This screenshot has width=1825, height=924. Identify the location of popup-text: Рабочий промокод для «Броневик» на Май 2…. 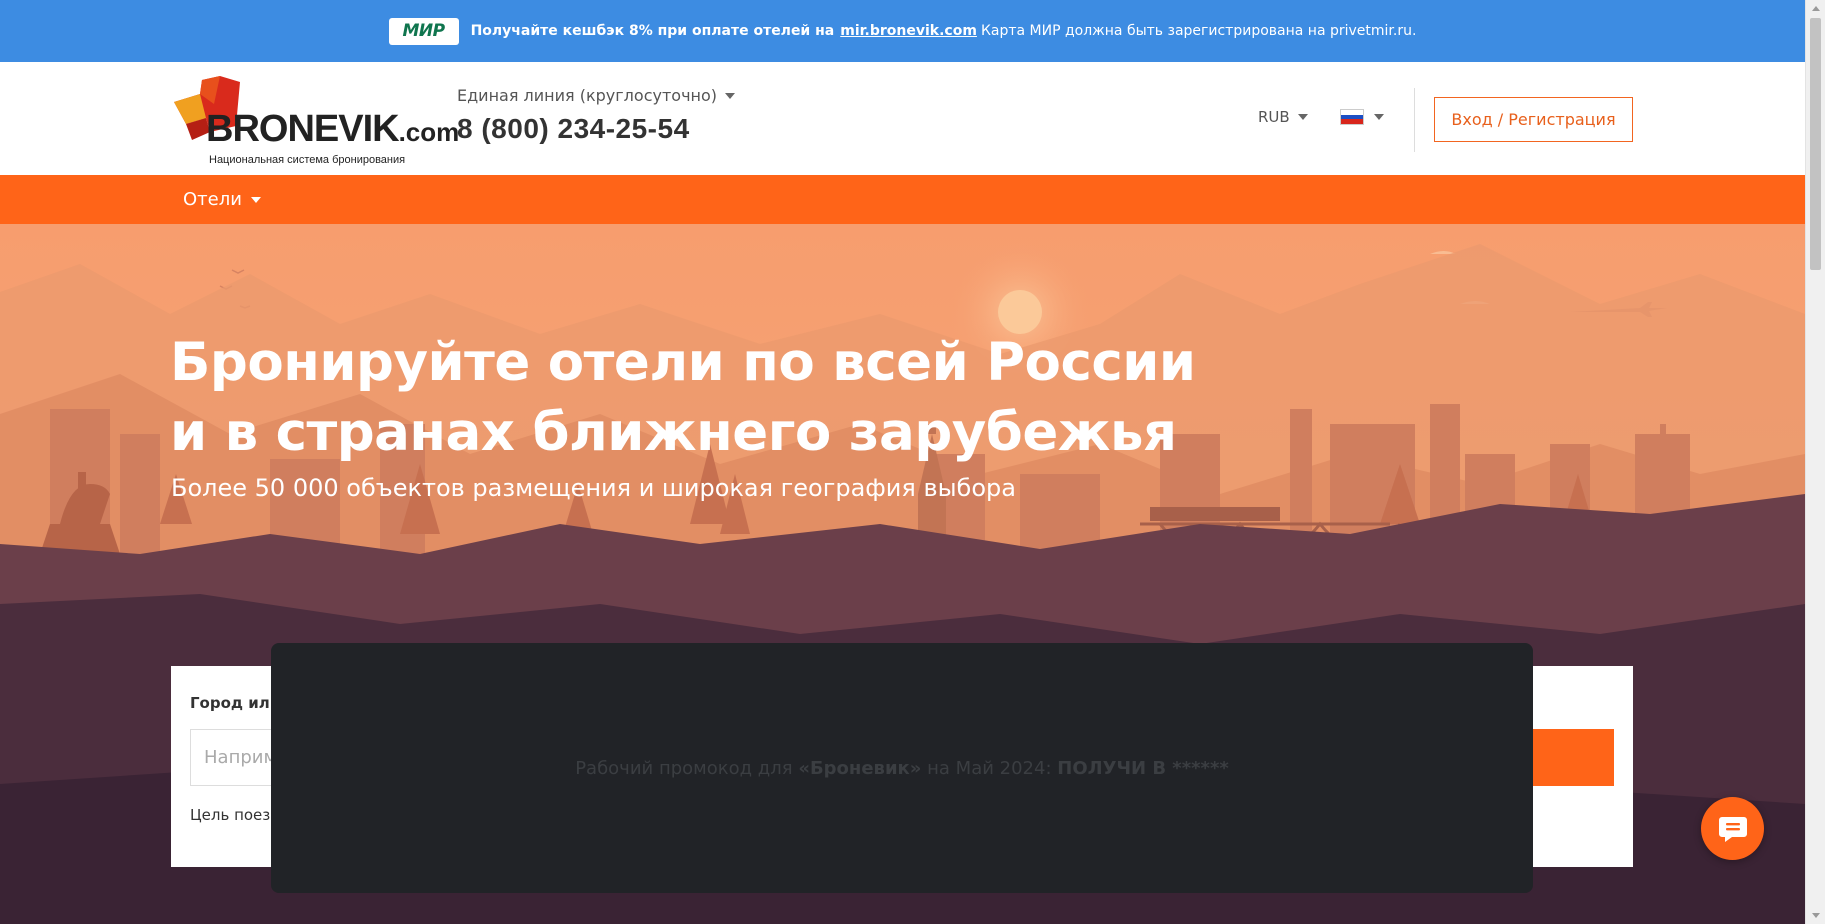
(902, 768).